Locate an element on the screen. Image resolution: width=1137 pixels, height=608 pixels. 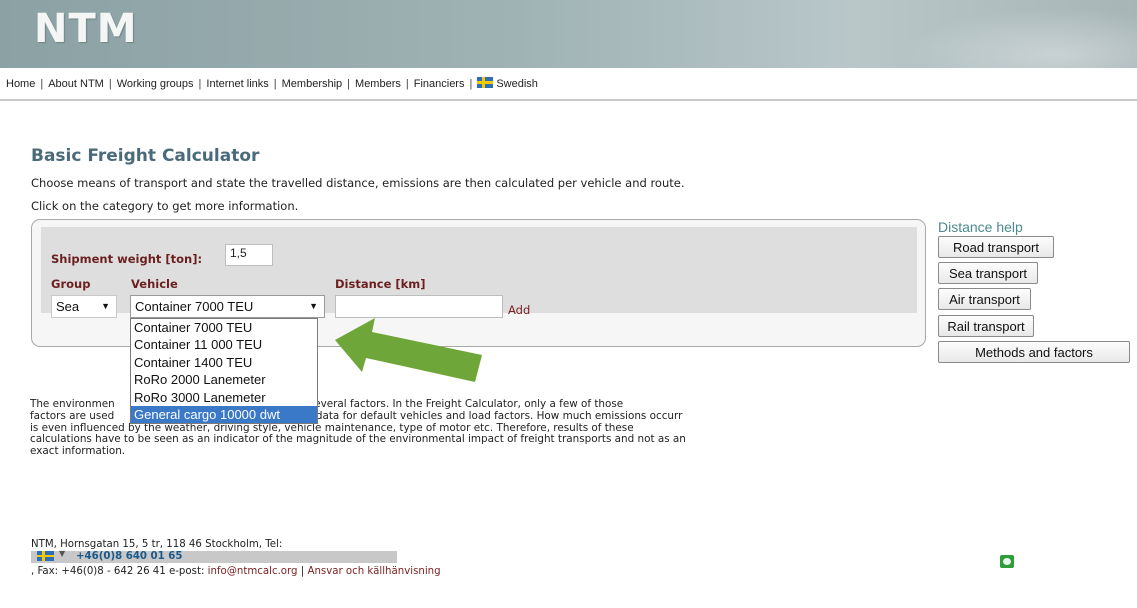
add-button: Add is located at coordinates (519, 310).